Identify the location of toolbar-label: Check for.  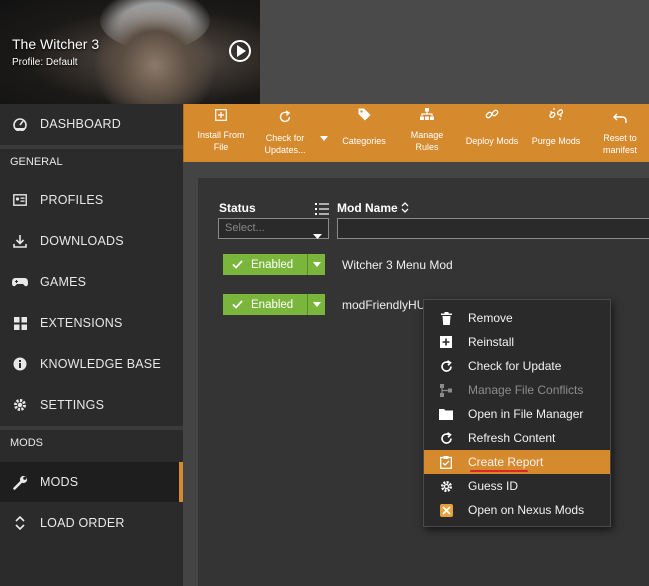
(285, 138).